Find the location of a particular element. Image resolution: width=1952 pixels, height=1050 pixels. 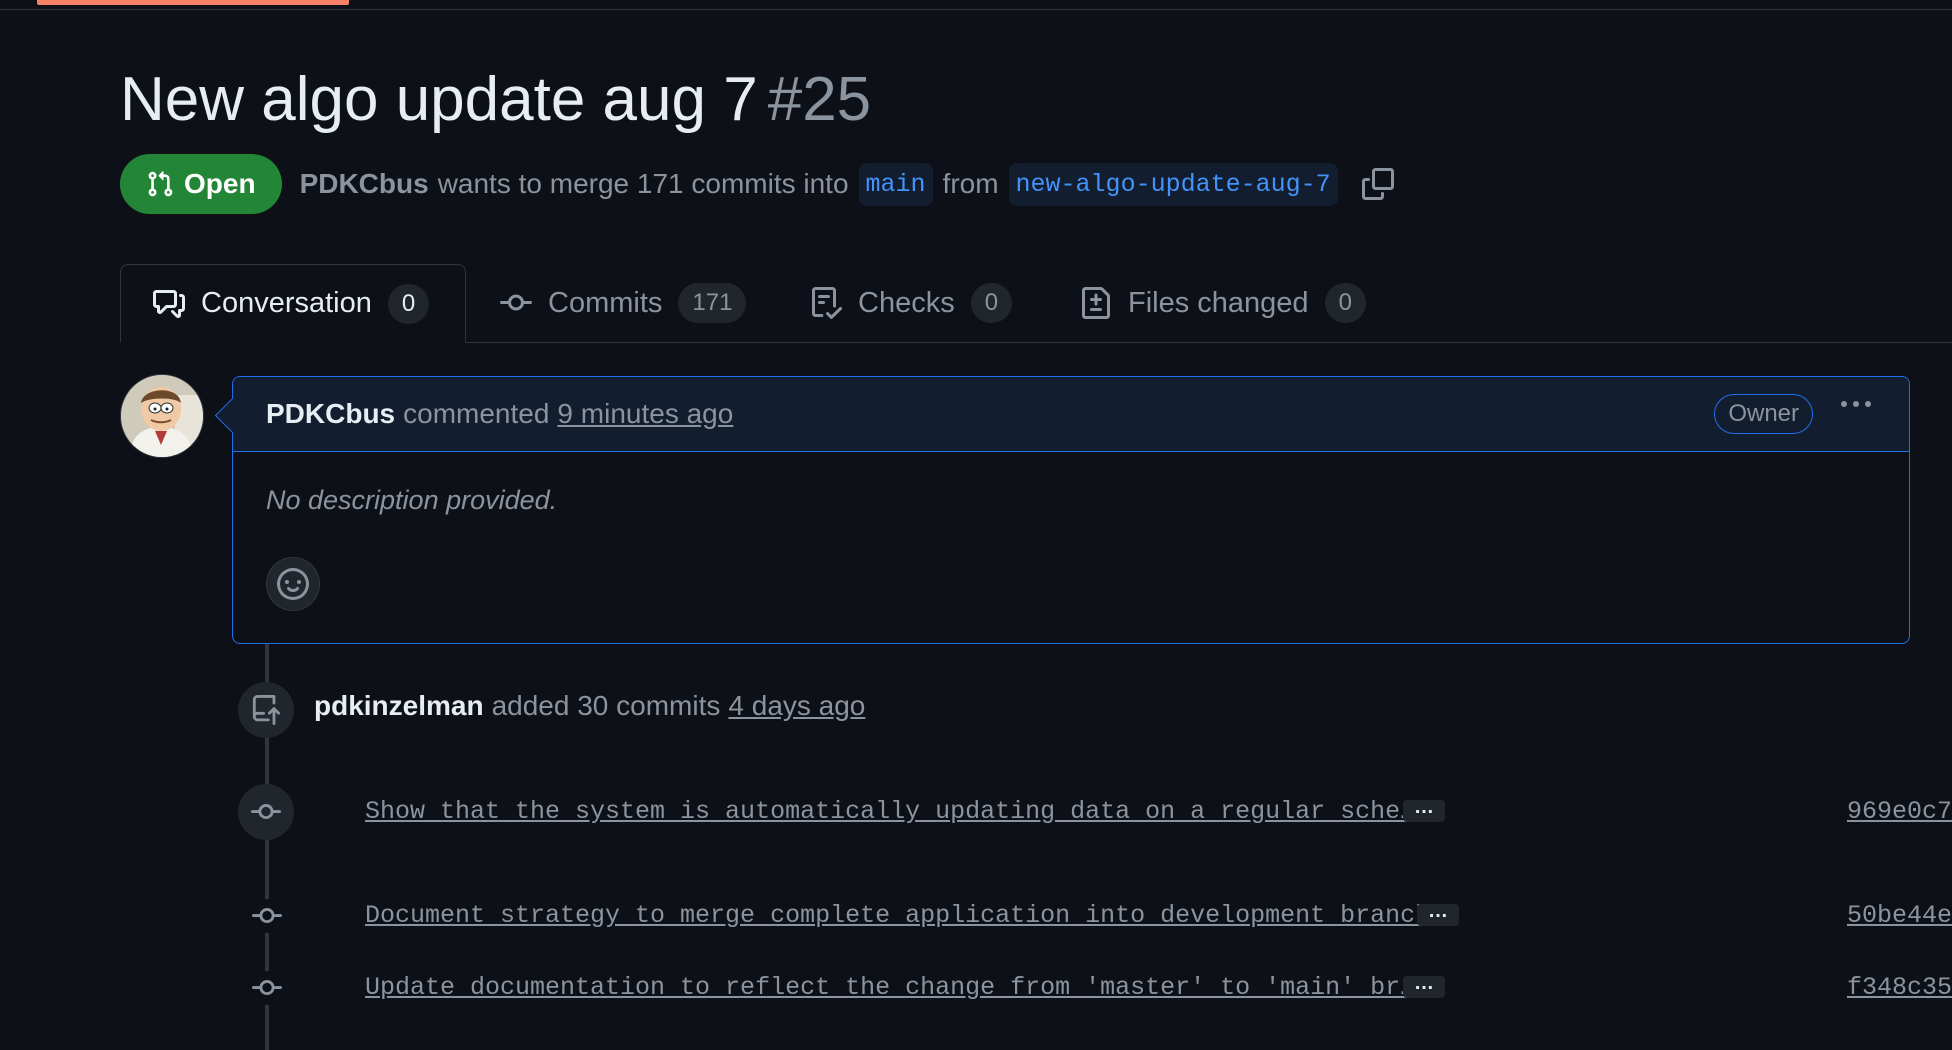

tab-conversation-count: 0 is located at coordinates (408, 303).